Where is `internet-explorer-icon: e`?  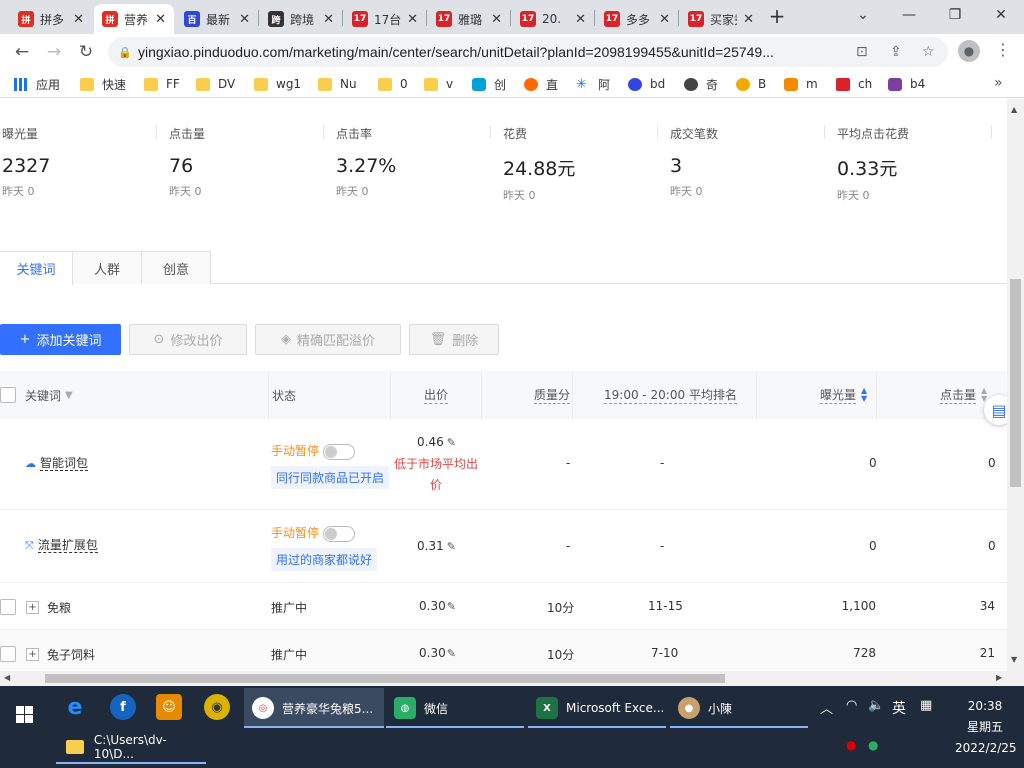
internet-explorer-icon: e is located at coordinates (75, 707).